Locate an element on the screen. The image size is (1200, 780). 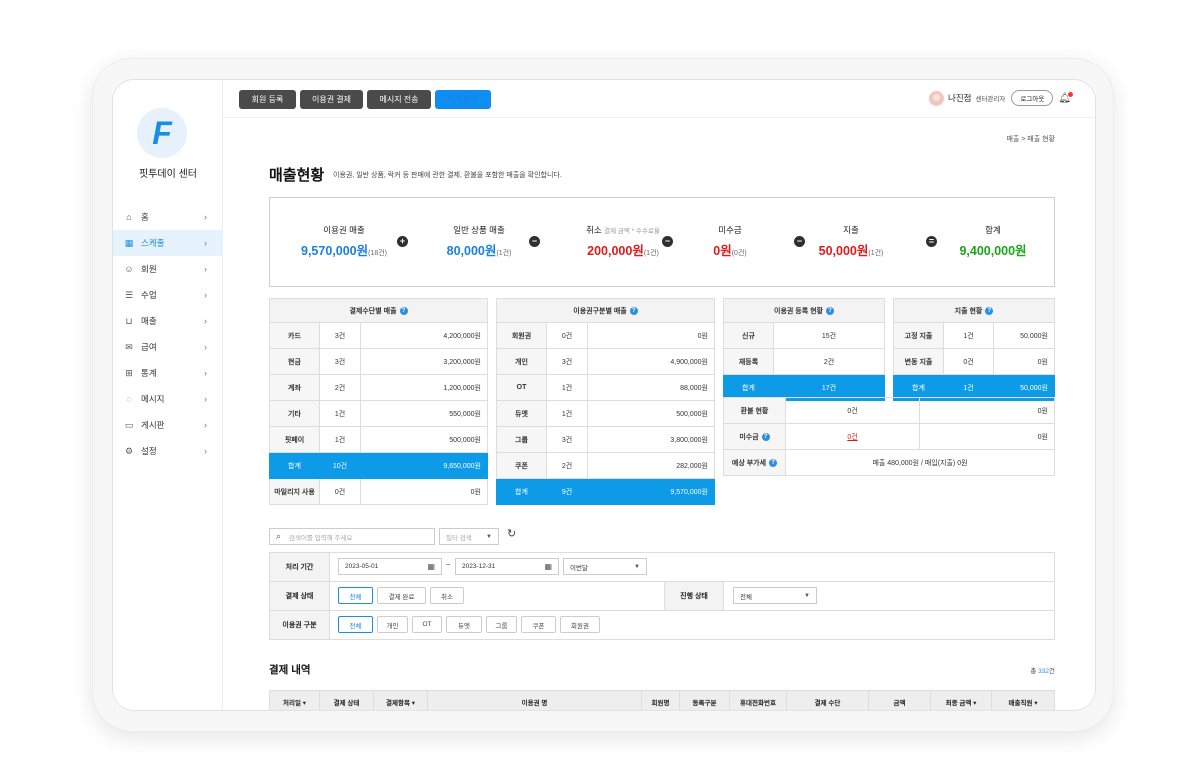
summary-amount: 9,570,000원 is located at coordinates (335, 251).